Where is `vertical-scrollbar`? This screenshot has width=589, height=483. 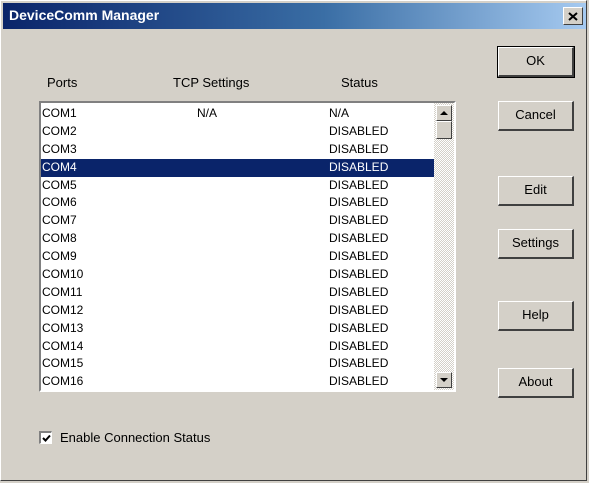 vertical-scrollbar is located at coordinates (444, 246).